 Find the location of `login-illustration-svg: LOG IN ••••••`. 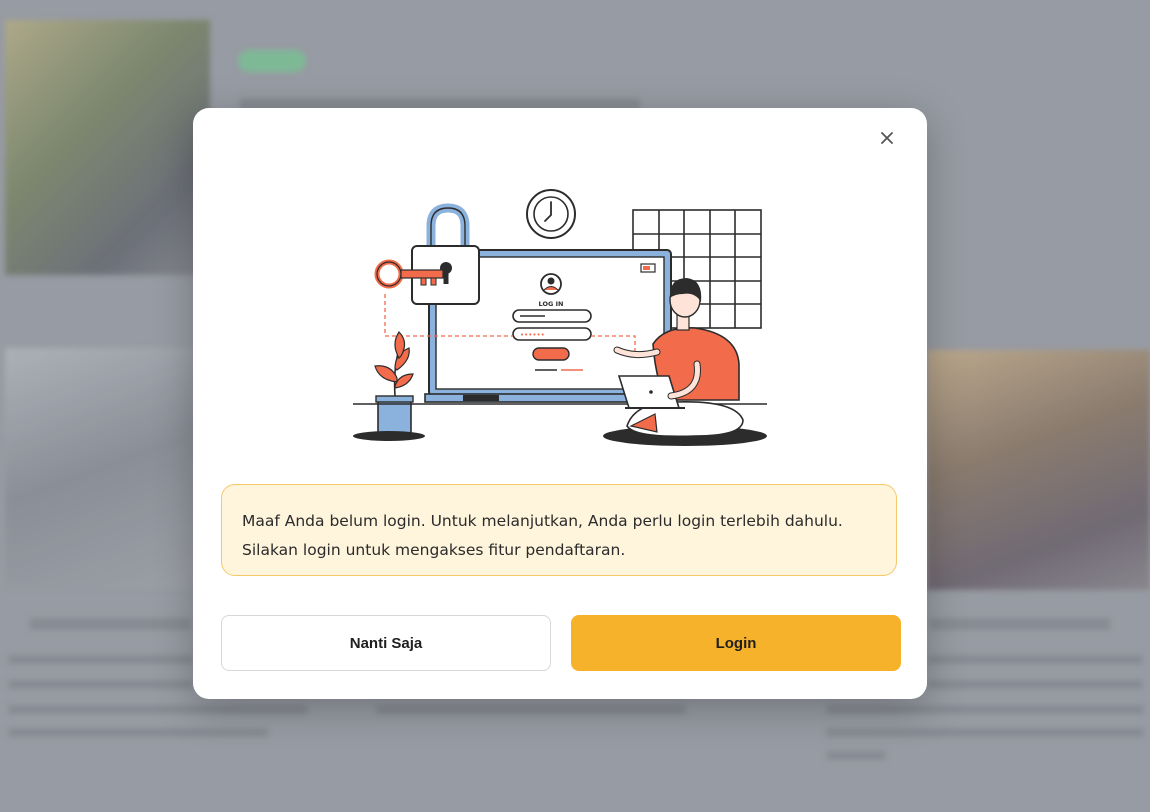

login-illustration-svg: LOG IN •••••• is located at coordinates (560, 317).